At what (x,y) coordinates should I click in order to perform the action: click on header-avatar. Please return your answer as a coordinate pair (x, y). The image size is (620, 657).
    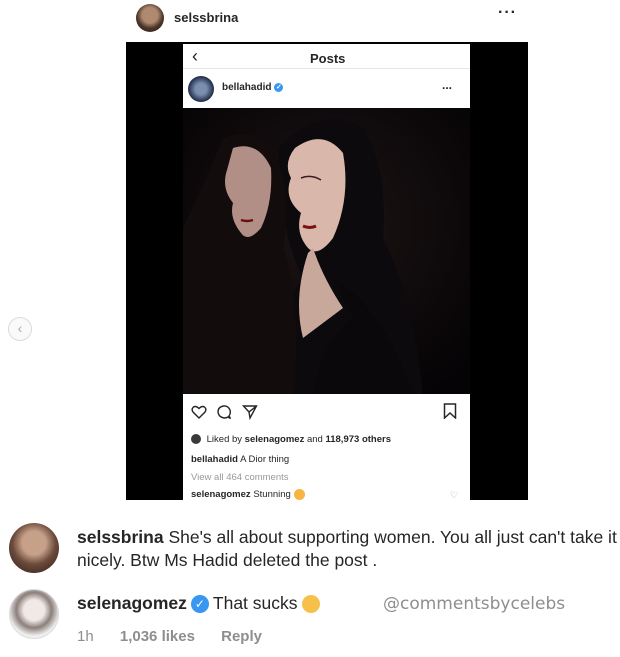
    Looking at the image, I should click on (150, 18).